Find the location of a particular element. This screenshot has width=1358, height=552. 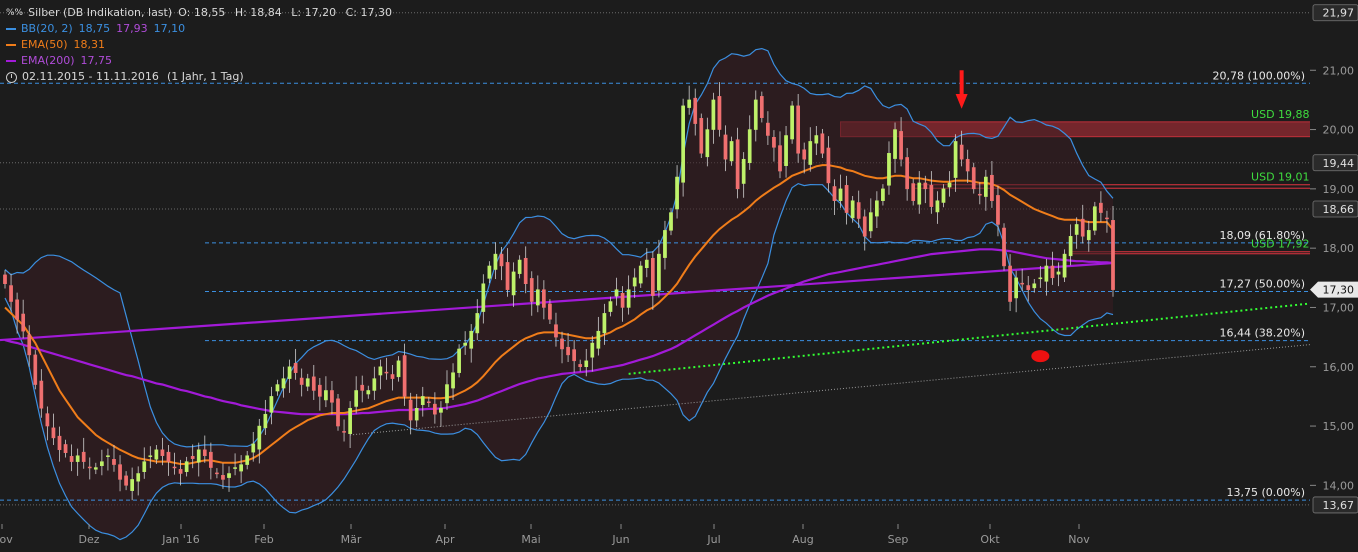

red-arrow-shaft is located at coordinates (961, 82).